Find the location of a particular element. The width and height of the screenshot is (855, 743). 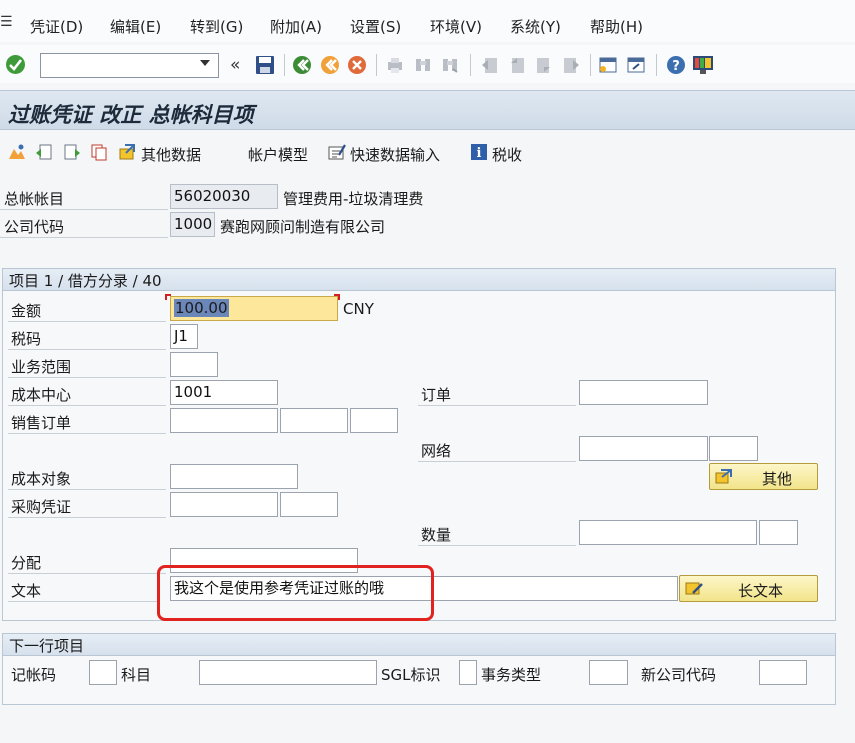

business-area-label: 业务范围 is located at coordinates (41, 367).